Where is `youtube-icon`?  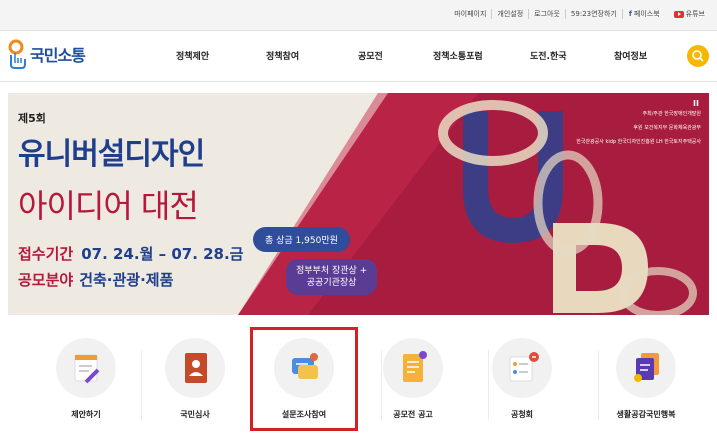 youtube-icon is located at coordinates (678, 14).